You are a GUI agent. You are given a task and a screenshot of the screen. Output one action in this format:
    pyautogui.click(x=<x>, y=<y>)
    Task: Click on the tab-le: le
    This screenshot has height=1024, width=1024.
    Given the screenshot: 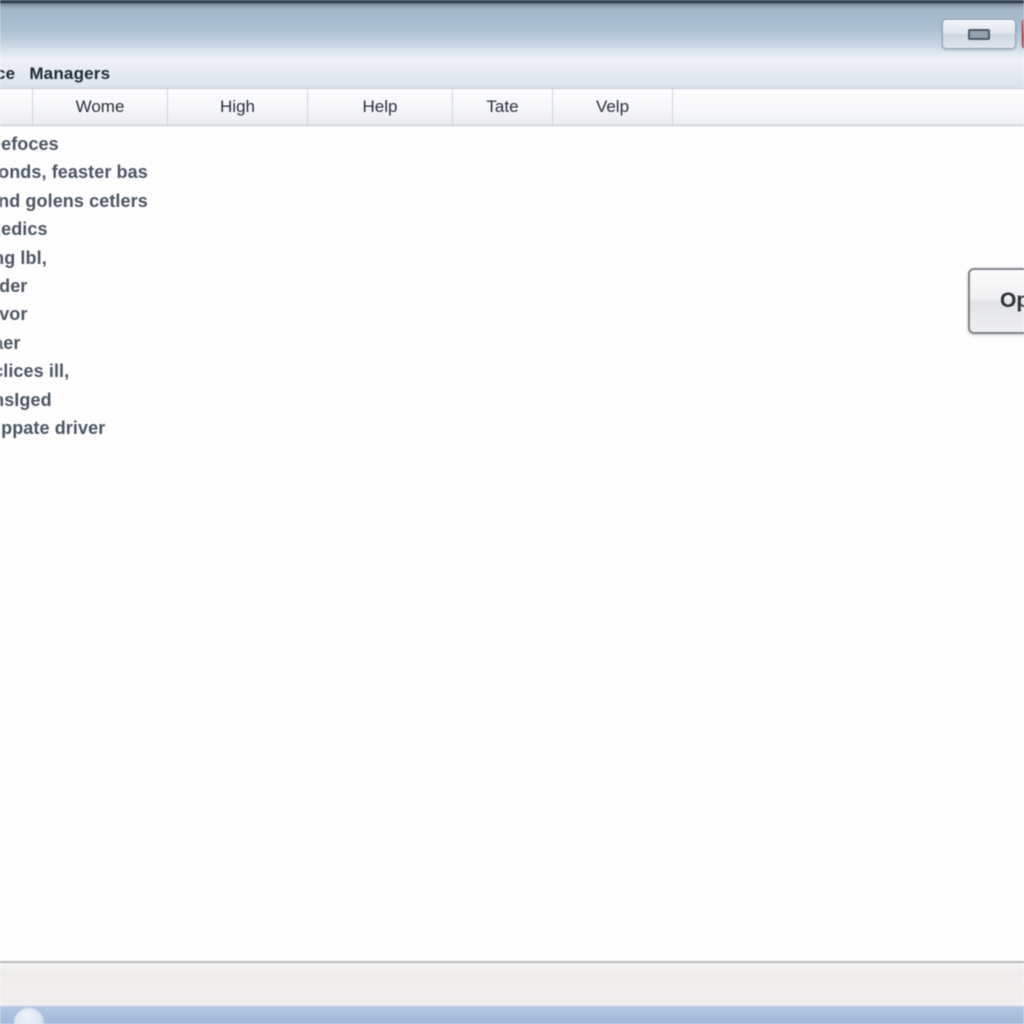 What is the action you would take?
    pyautogui.click(x=16, y=107)
    